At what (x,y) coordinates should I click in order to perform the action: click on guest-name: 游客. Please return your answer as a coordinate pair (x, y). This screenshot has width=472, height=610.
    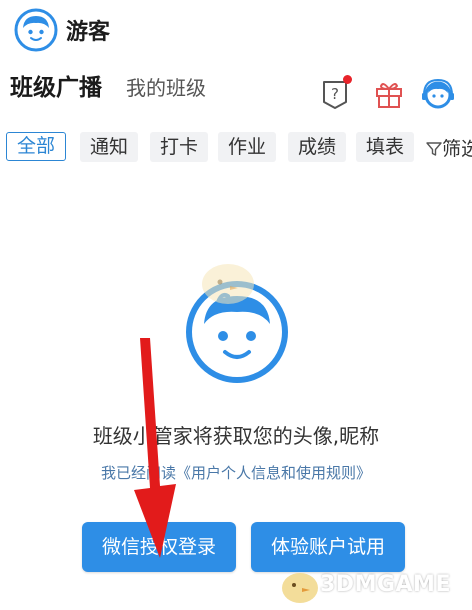
    Looking at the image, I should click on (88, 32).